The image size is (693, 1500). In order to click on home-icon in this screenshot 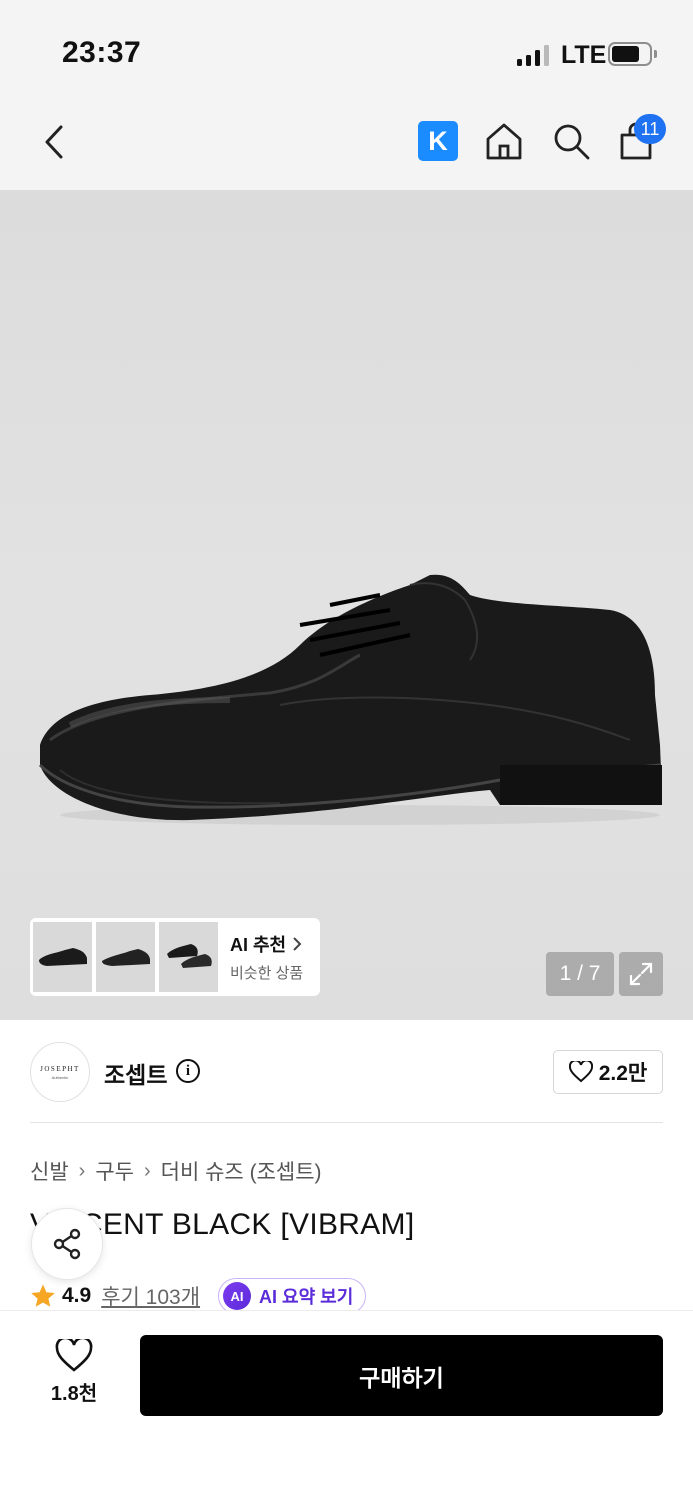, I will do `click(504, 141)`.